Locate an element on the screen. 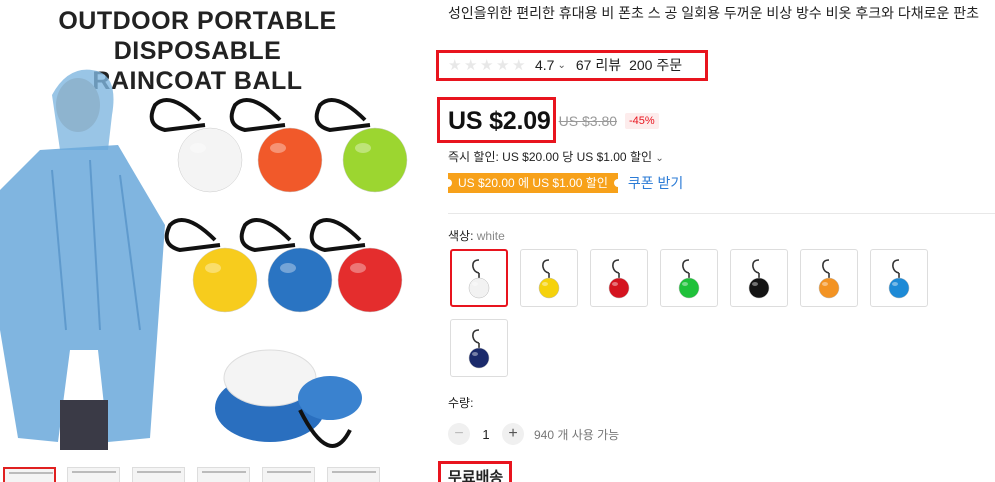  divider is located at coordinates (721, 213).